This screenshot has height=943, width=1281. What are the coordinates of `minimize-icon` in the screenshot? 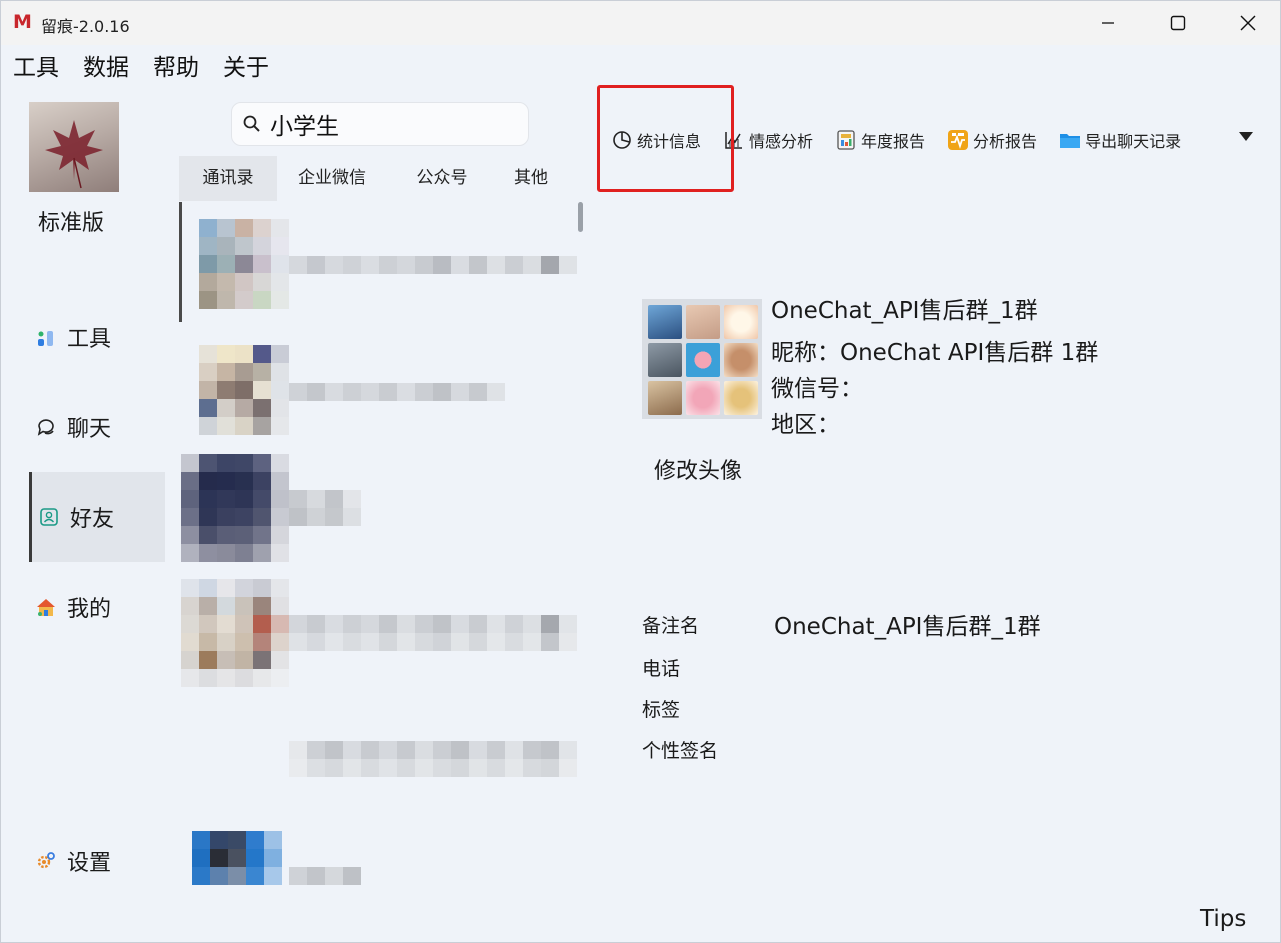 It's located at (1108, 23).